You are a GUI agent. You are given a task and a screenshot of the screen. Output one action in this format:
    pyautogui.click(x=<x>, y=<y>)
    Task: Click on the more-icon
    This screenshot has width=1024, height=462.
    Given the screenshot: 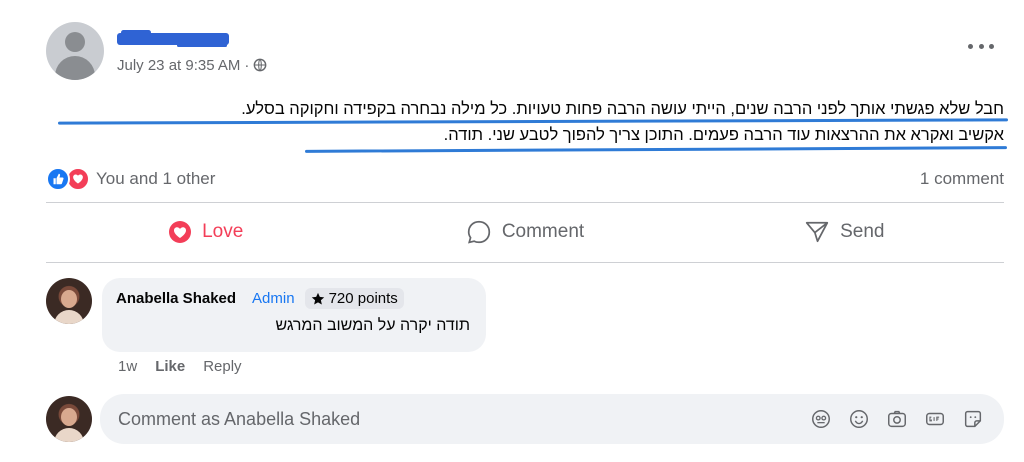 What is the action you would take?
    pyautogui.click(x=981, y=46)
    